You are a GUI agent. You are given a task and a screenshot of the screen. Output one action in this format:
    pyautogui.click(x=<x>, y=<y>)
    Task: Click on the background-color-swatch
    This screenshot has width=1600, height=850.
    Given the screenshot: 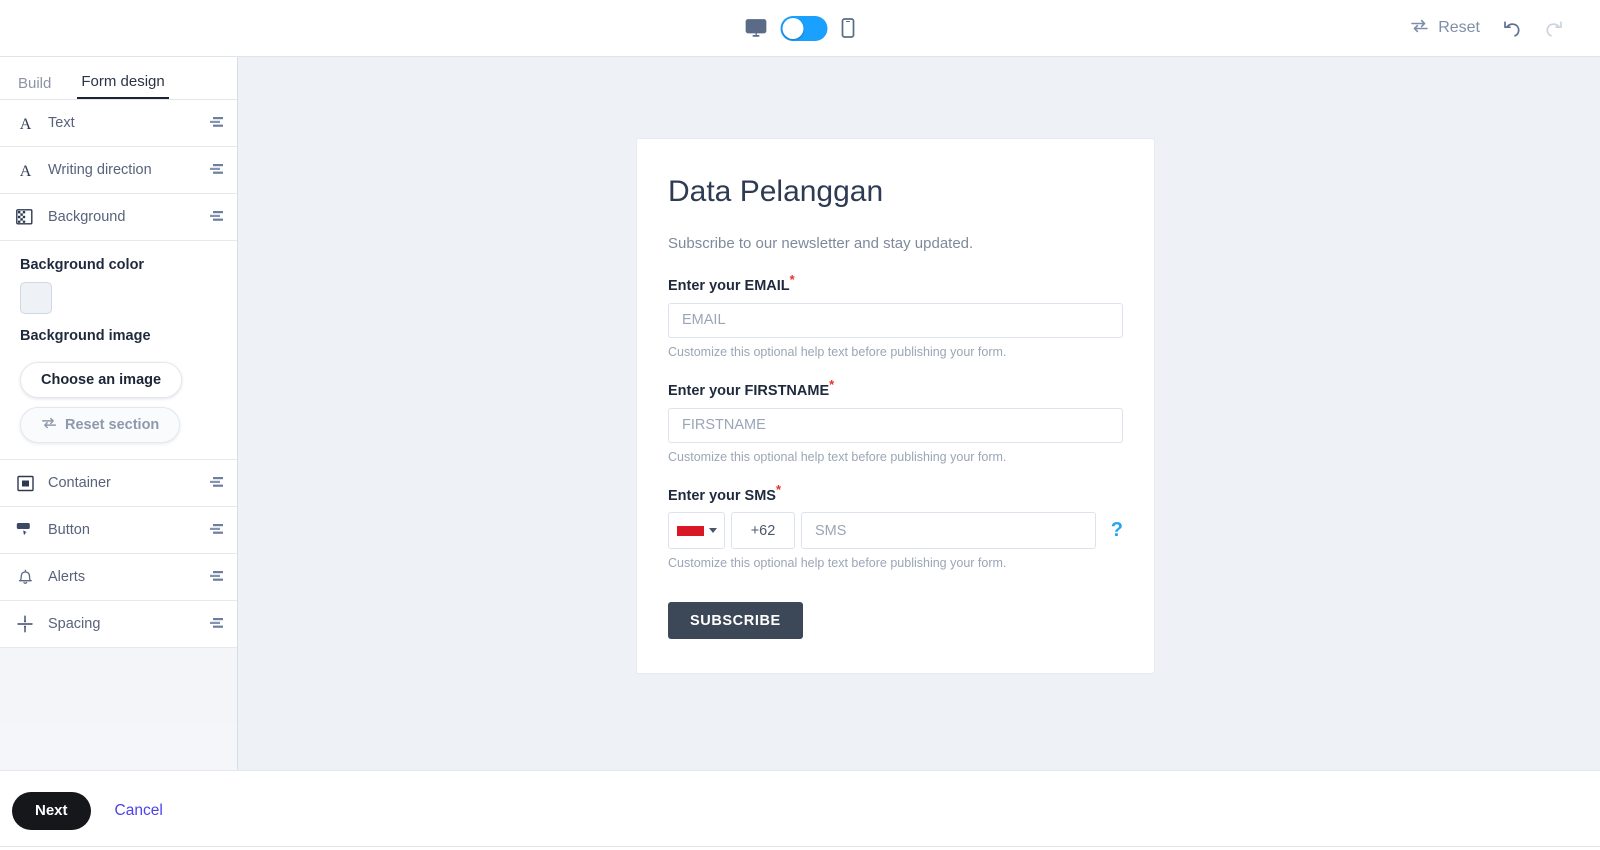 What is the action you would take?
    pyautogui.click(x=36, y=298)
    